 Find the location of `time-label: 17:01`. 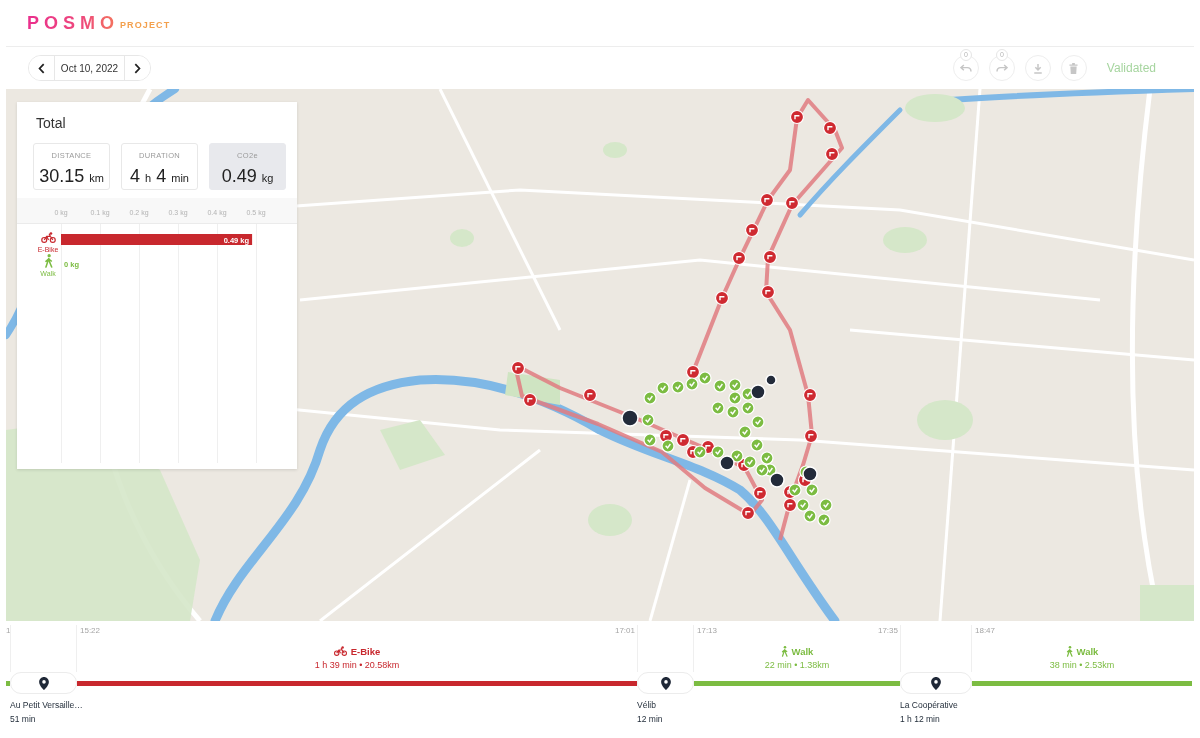

time-label: 17:01 is located at coordinates (624, 631).